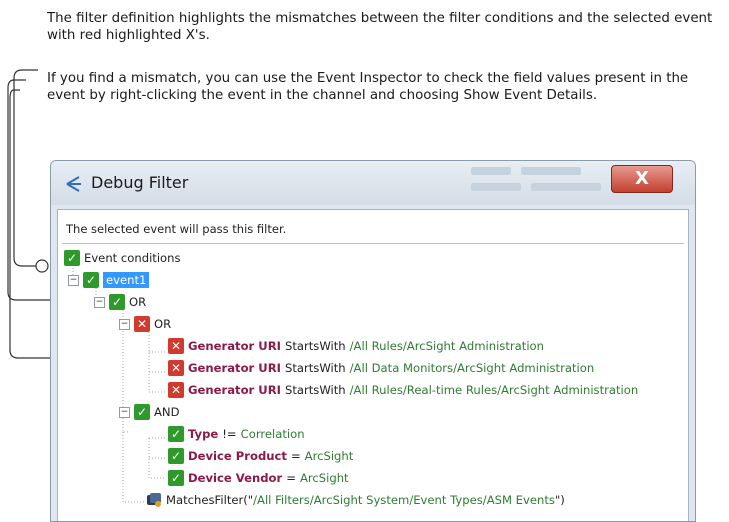 The height and width of the screenshot is (522, 729). Describe the element at coordinates (140, 182) in the screenshot. I see `window-title: Debug Filter` at that location.